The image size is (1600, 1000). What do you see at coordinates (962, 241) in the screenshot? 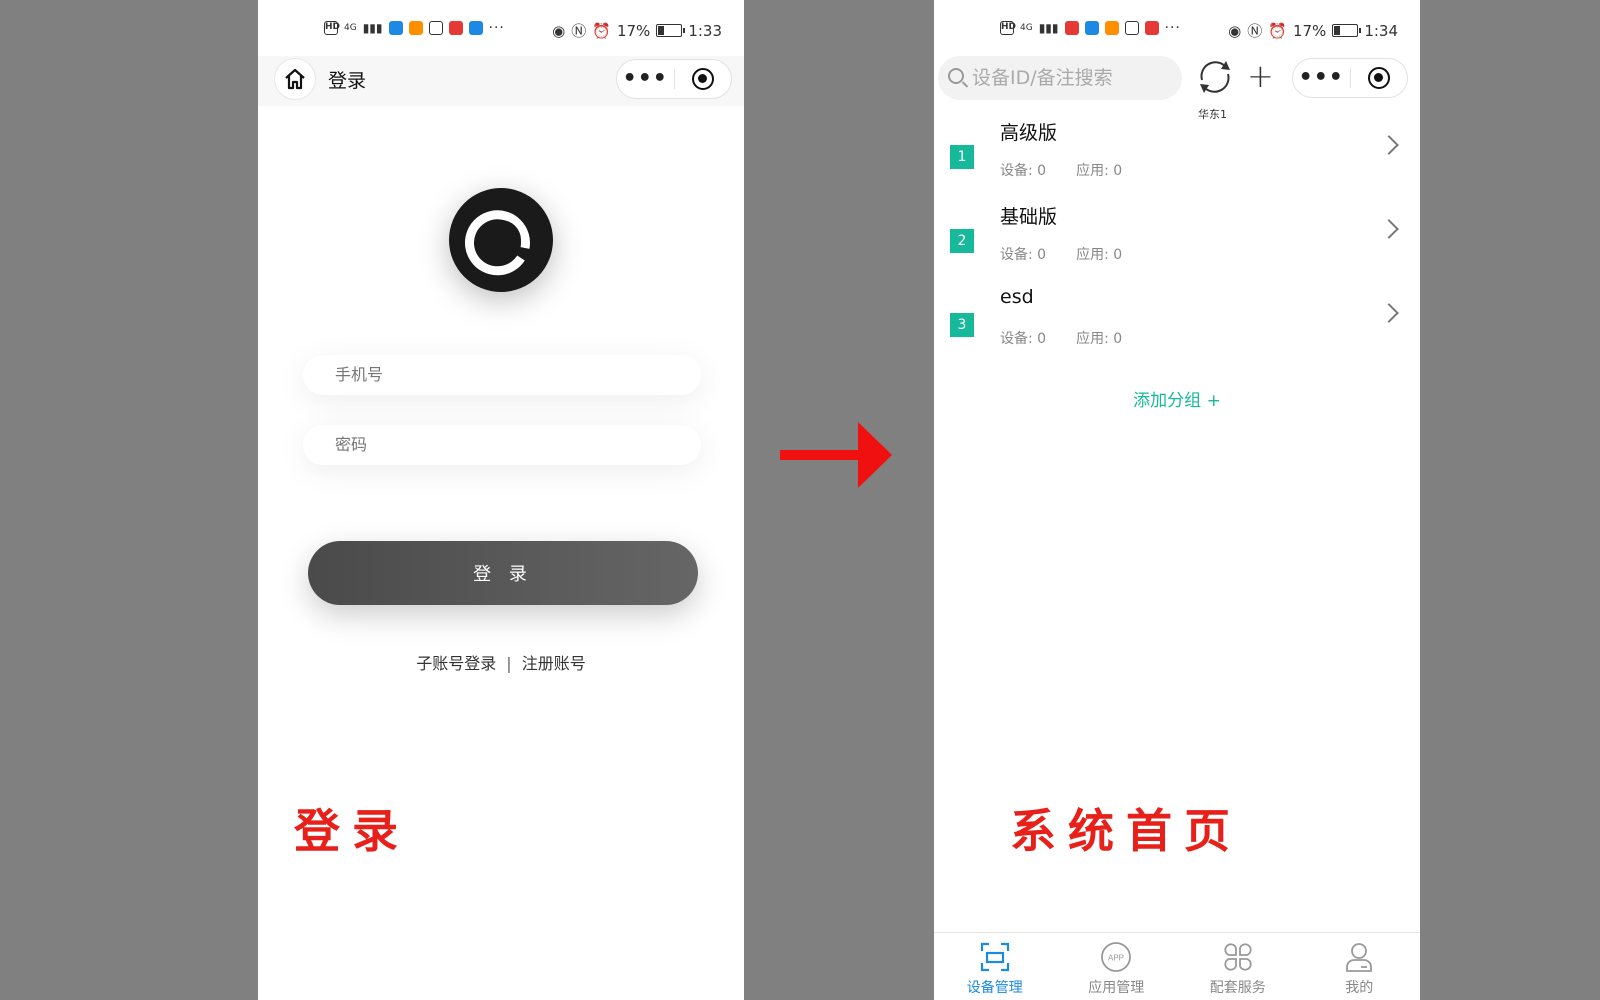
I see `group-index-badge: 2` at bounding box center [962, 241].